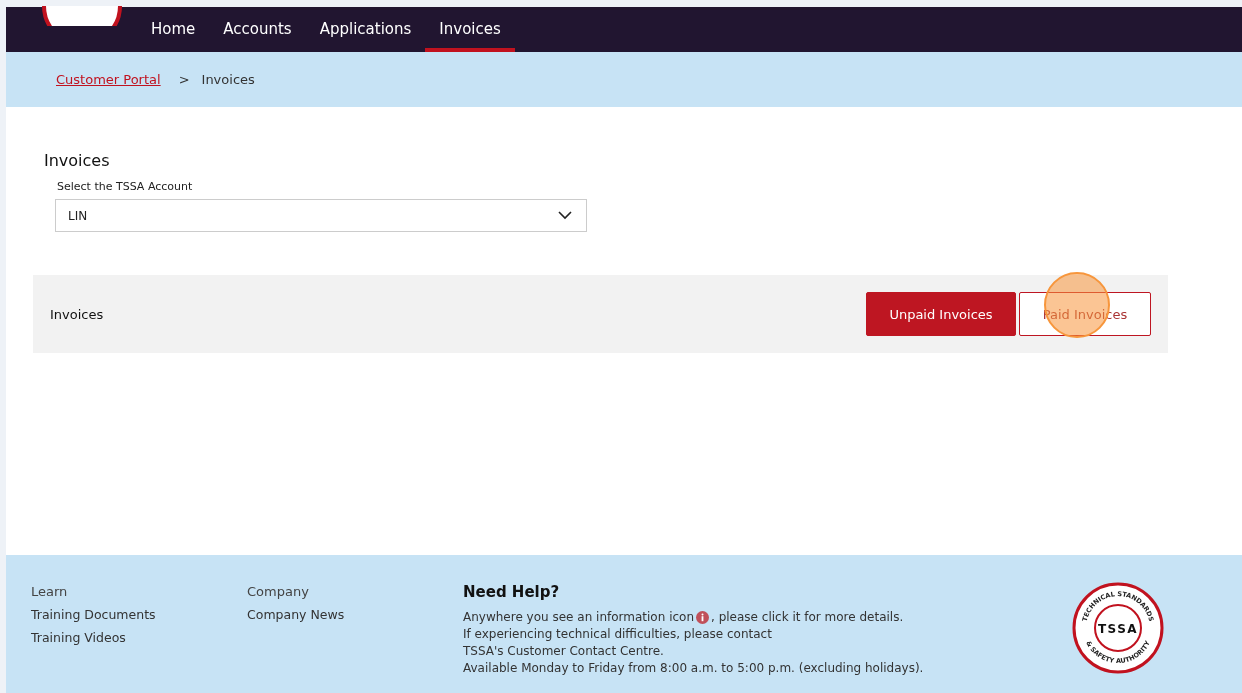 The image size is (1242, 693). What do you see at coordinates (565, 215) in the screenshot?
I see `chevron-down-icon` at bounding box center [565, 215].